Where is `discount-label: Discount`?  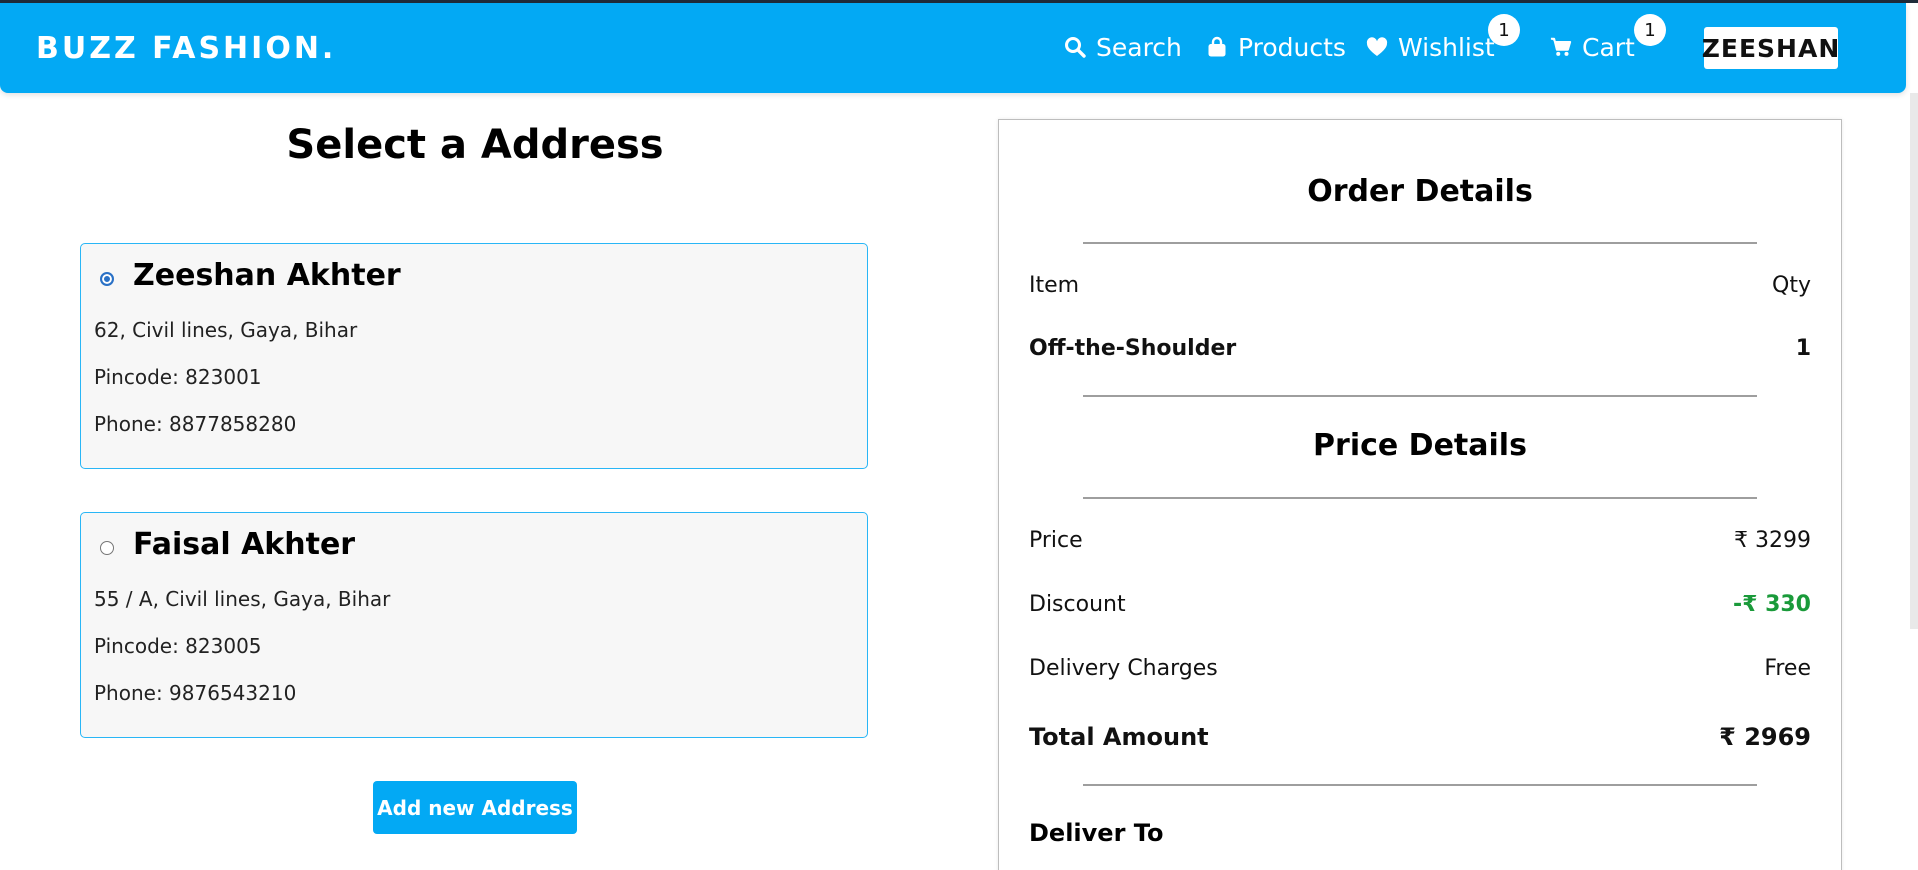
discount-label: Discount is located at coordinates (1077, 604).